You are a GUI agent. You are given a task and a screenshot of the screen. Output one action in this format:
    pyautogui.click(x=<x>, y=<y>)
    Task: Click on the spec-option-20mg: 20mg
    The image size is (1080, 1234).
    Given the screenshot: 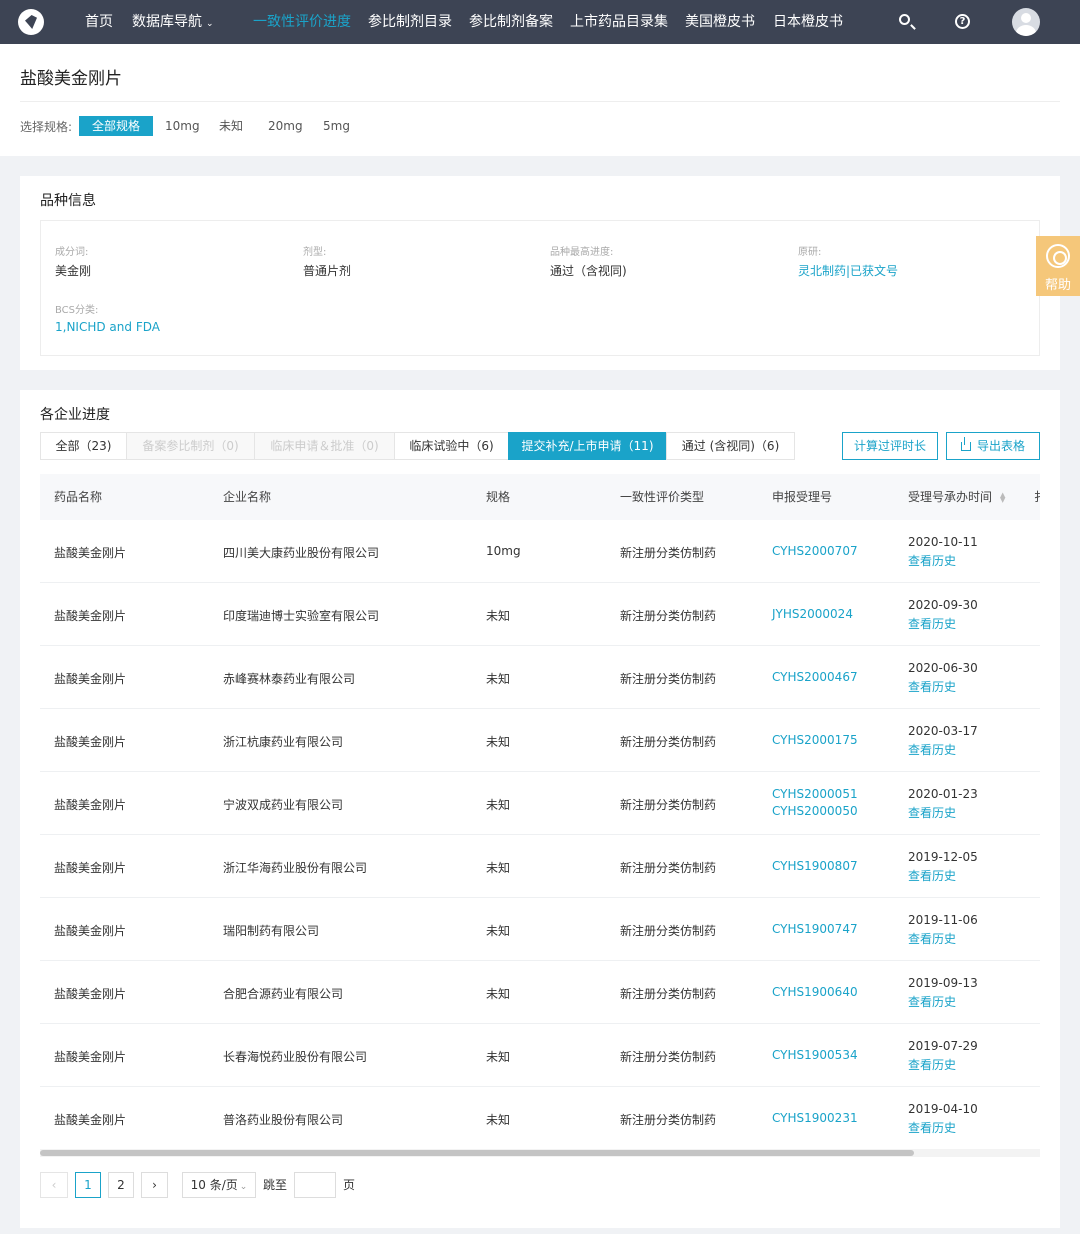 What is the action you would take?
    pyautogui.click(x=285, y=126)
    